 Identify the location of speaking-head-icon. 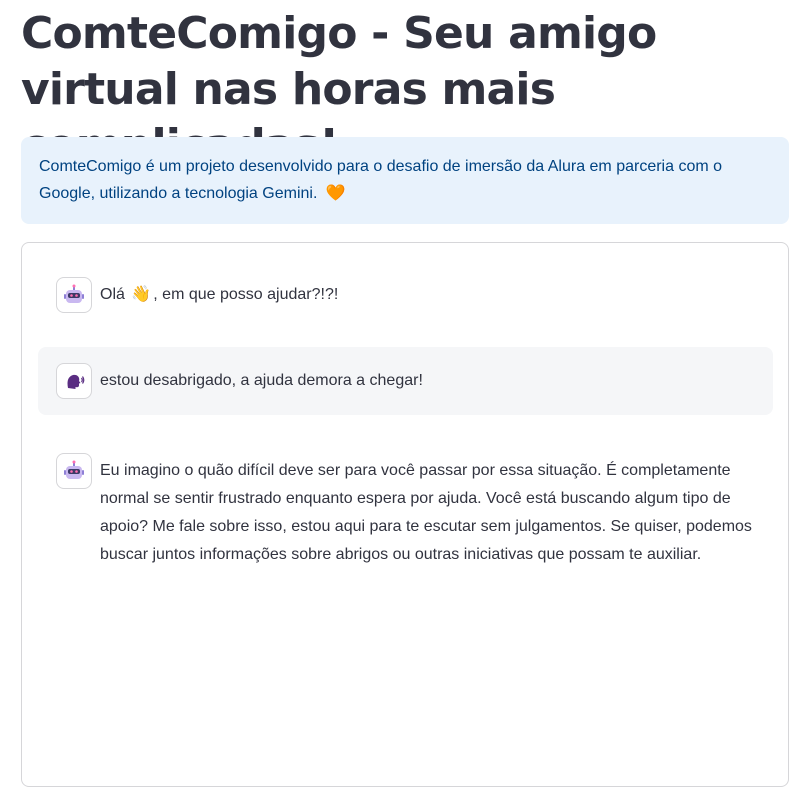
(74, 381).